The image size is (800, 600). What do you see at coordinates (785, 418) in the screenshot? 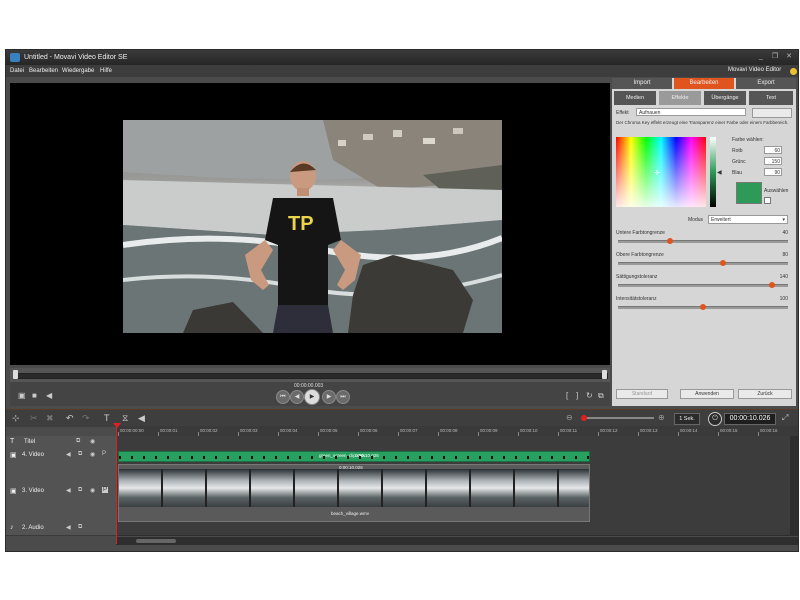
I see `fit-timeline-icon: ⤢` at bounding box center [785, 418].